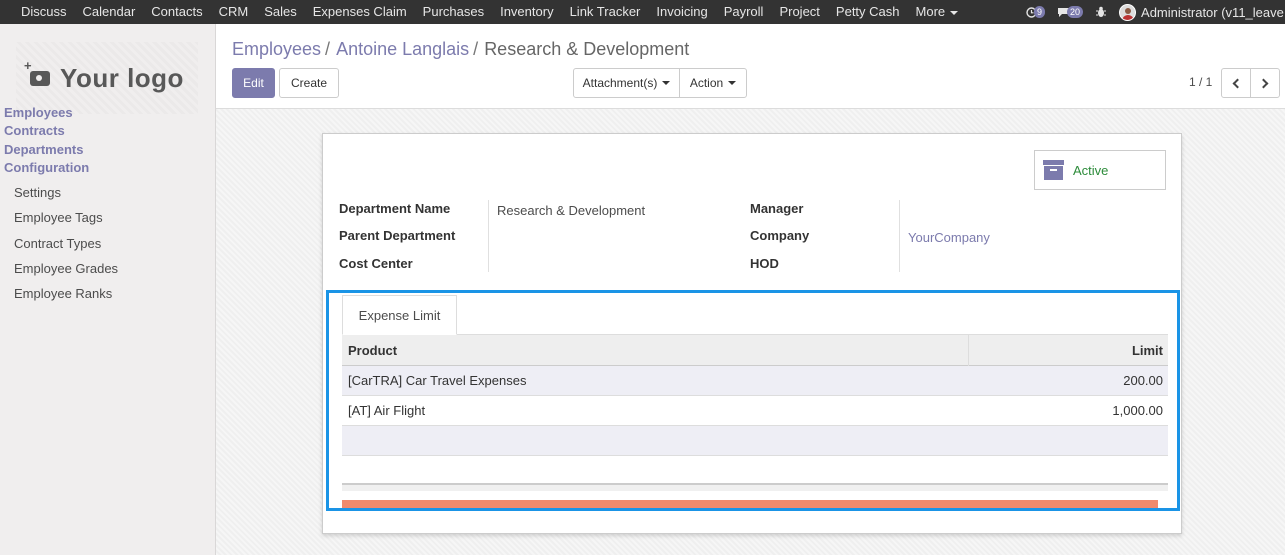 The image size is (1285, 555). What do you see at coordinates (755, 350) in the screenshot?
I see `table-header: Product Limit` at bounding box center [755, 350].